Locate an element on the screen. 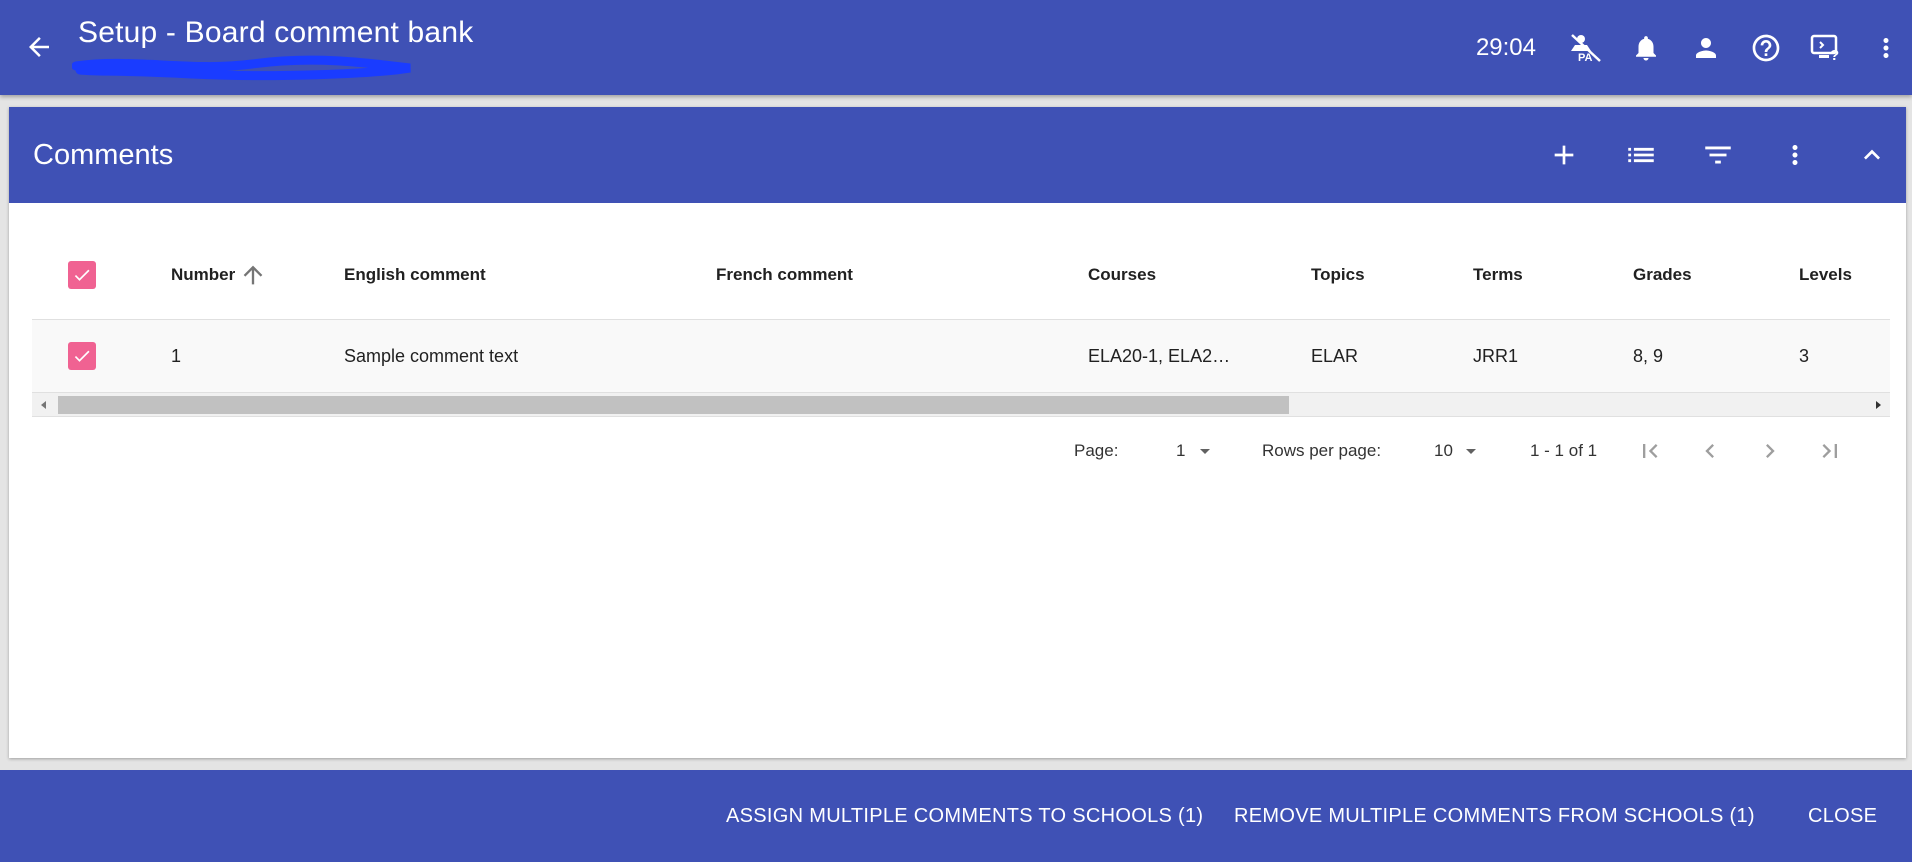 This screenshot has height=862, width=1912. pa-toggle-button: PA is located at coordinates (1586, 48).